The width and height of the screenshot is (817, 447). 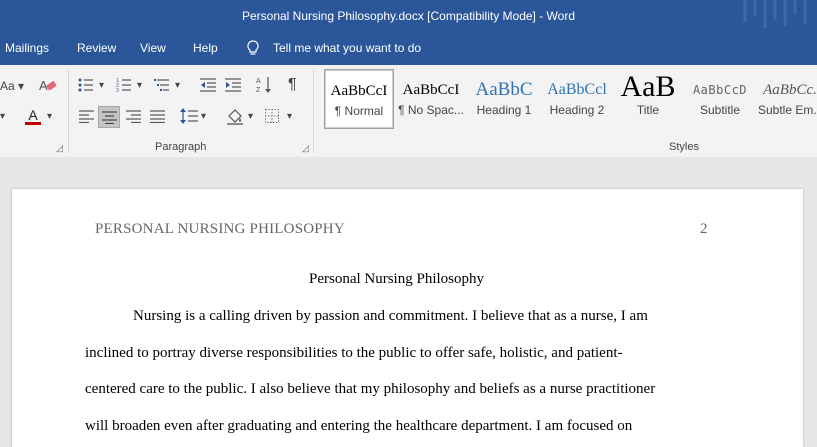 I want to click on font-color-dropdown: ▾, so click(x=49, y=117).